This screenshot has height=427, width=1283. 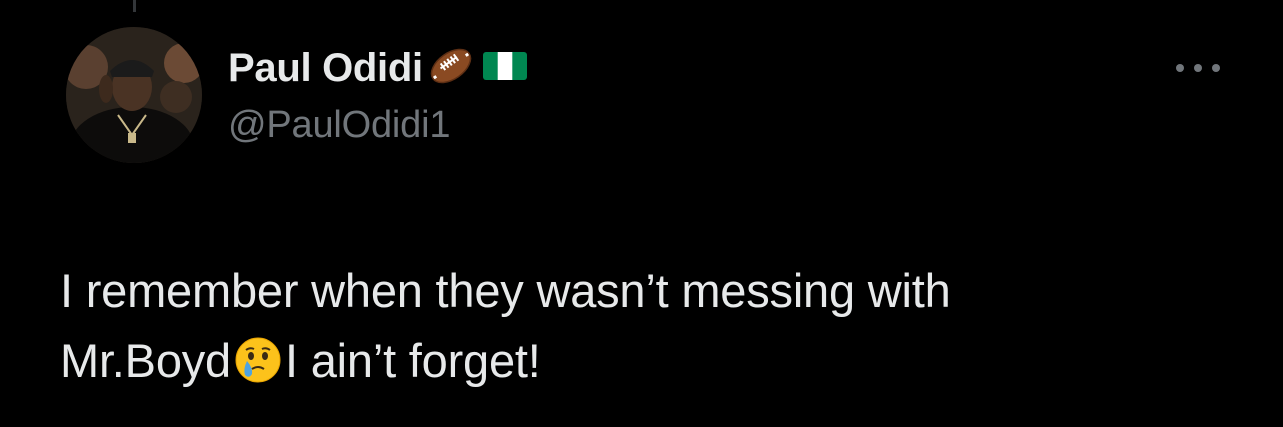 I want to click on author-handle: @PaulOdidi1, so click(x=339, y=125).